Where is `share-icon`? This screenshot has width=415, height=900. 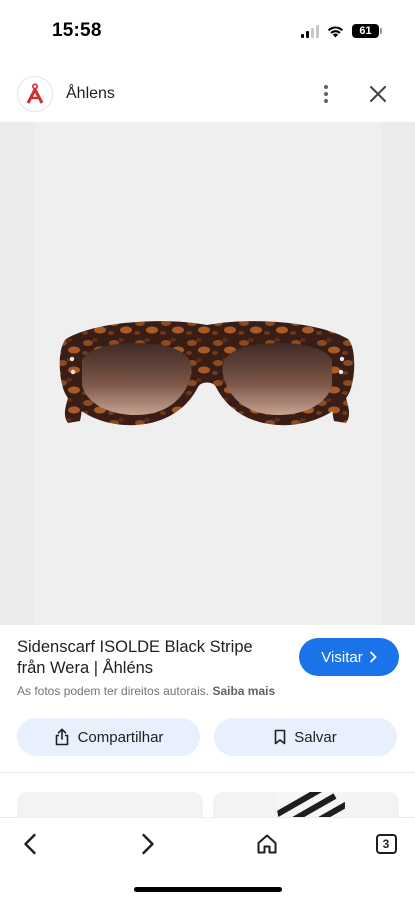
share-icon is located at coordinates (61, 737).